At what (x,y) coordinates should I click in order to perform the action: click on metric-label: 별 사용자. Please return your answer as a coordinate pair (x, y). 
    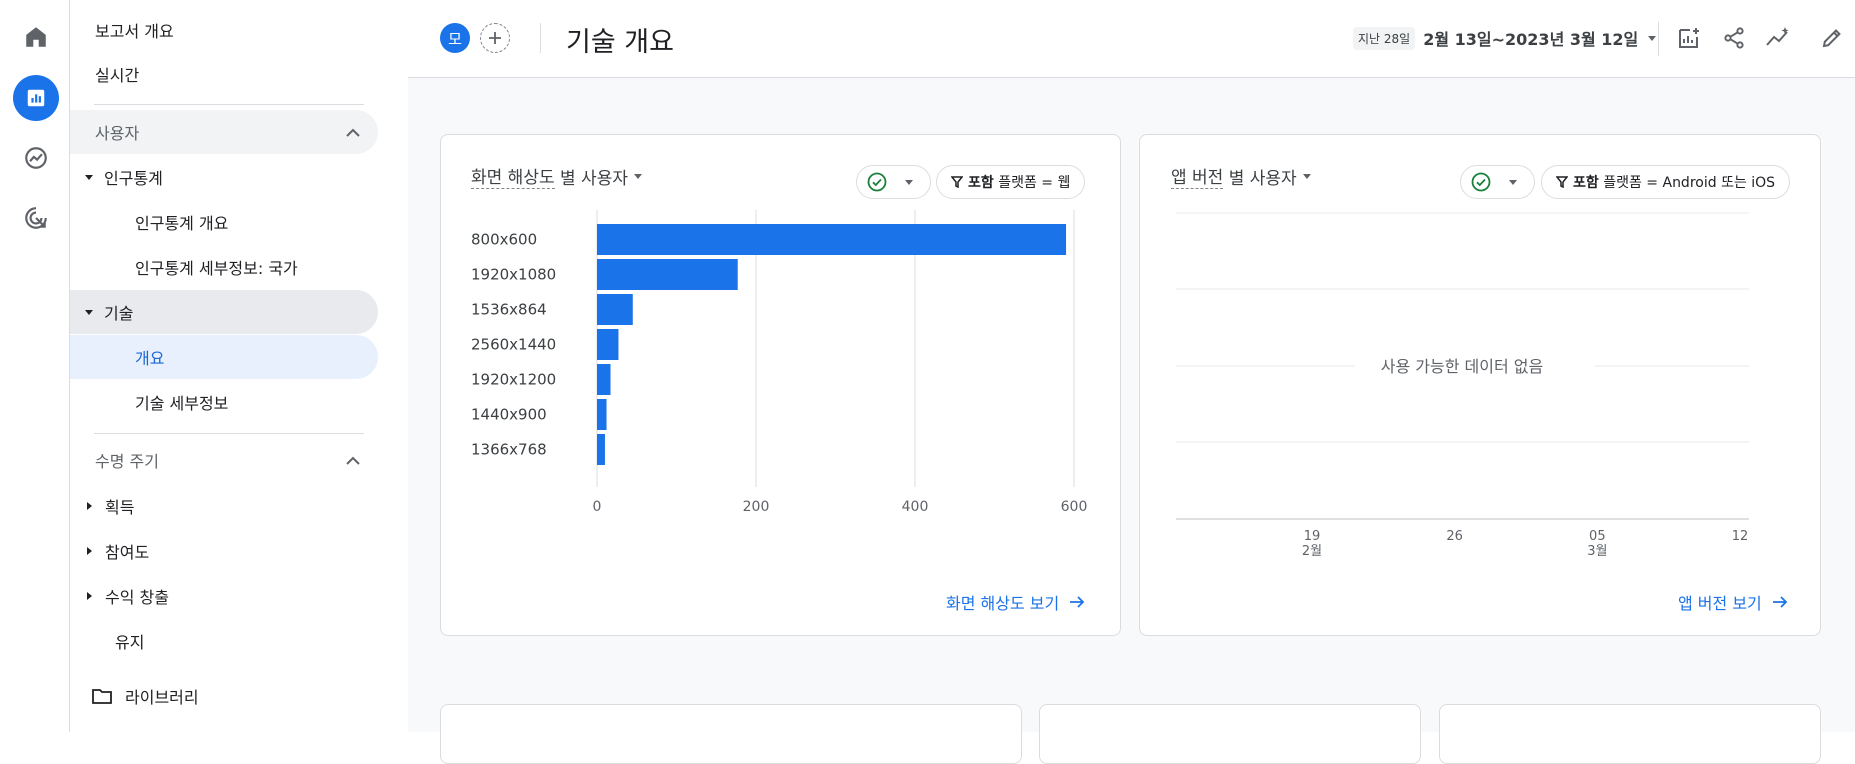
    Looking at the image, I should click on (591, 178).